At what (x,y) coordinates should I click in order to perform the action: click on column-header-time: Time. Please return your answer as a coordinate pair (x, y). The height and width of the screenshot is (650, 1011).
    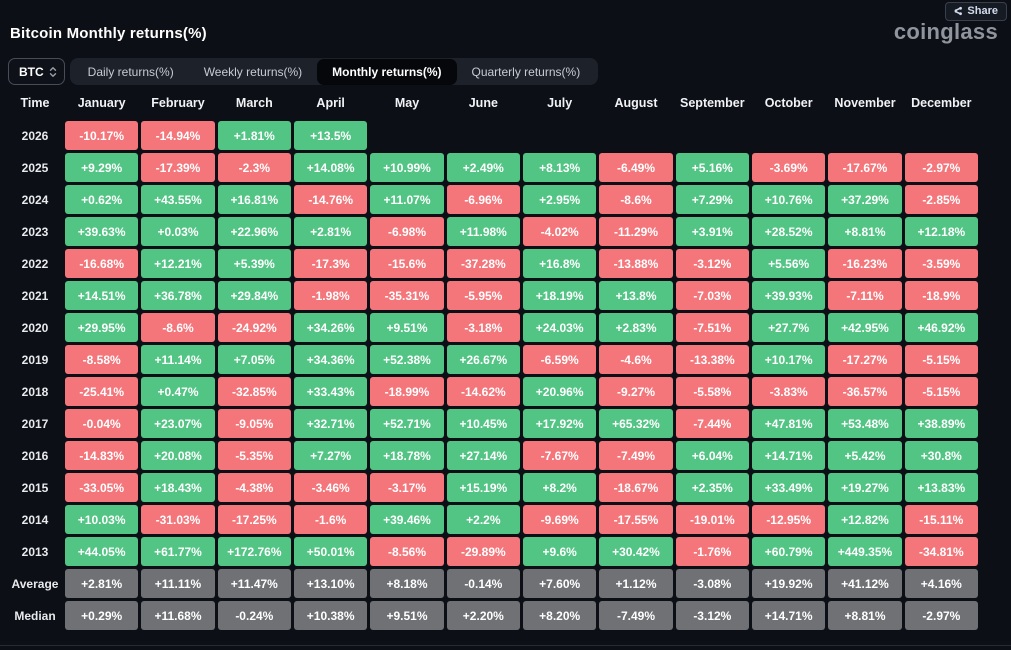
    Looking at the image, I should click on (35, 103).